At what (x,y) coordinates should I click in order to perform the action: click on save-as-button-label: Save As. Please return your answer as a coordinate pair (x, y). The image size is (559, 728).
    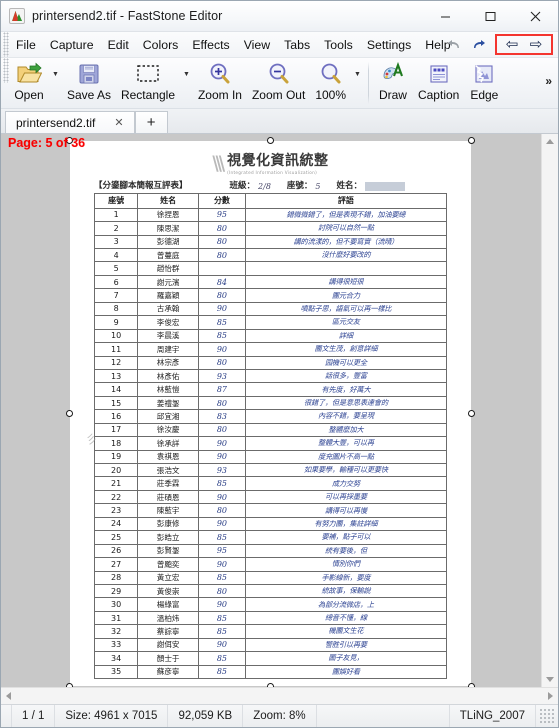
    Looking at the image, I should click on (88, 95).